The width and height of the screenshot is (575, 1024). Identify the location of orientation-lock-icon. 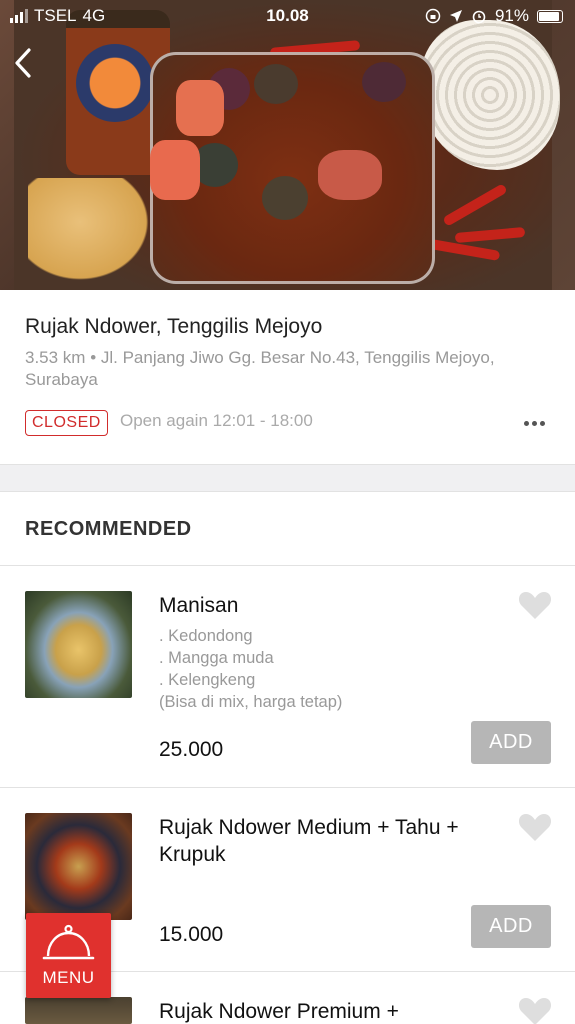
(433, 16).